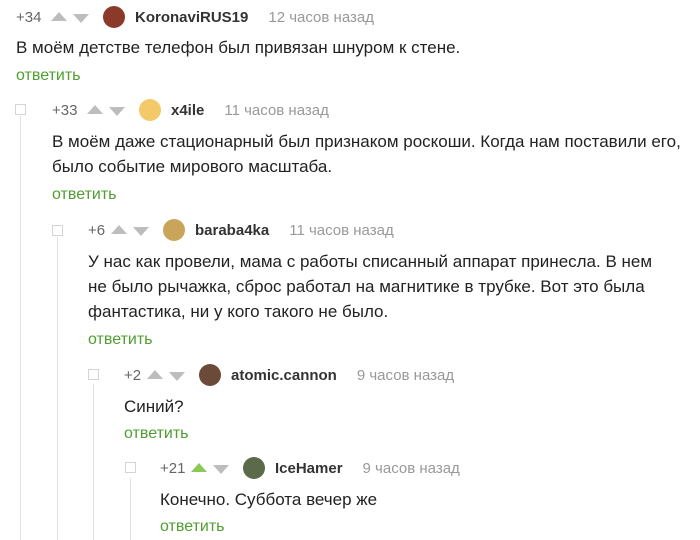 Image resolution: width=700 pixels, height=540 pixels. What do you see at coordinates (173, 468) in the screenshot?
I see `rating: +21` at bounding box center [173, 468].